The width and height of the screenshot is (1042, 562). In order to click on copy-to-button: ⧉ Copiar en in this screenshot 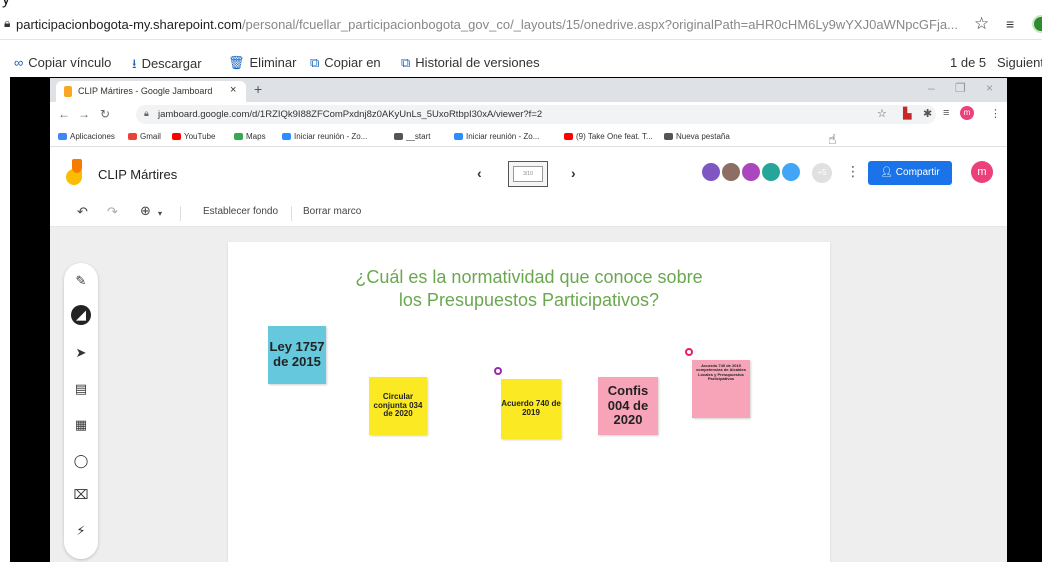, I will do `click(345, 63)`.